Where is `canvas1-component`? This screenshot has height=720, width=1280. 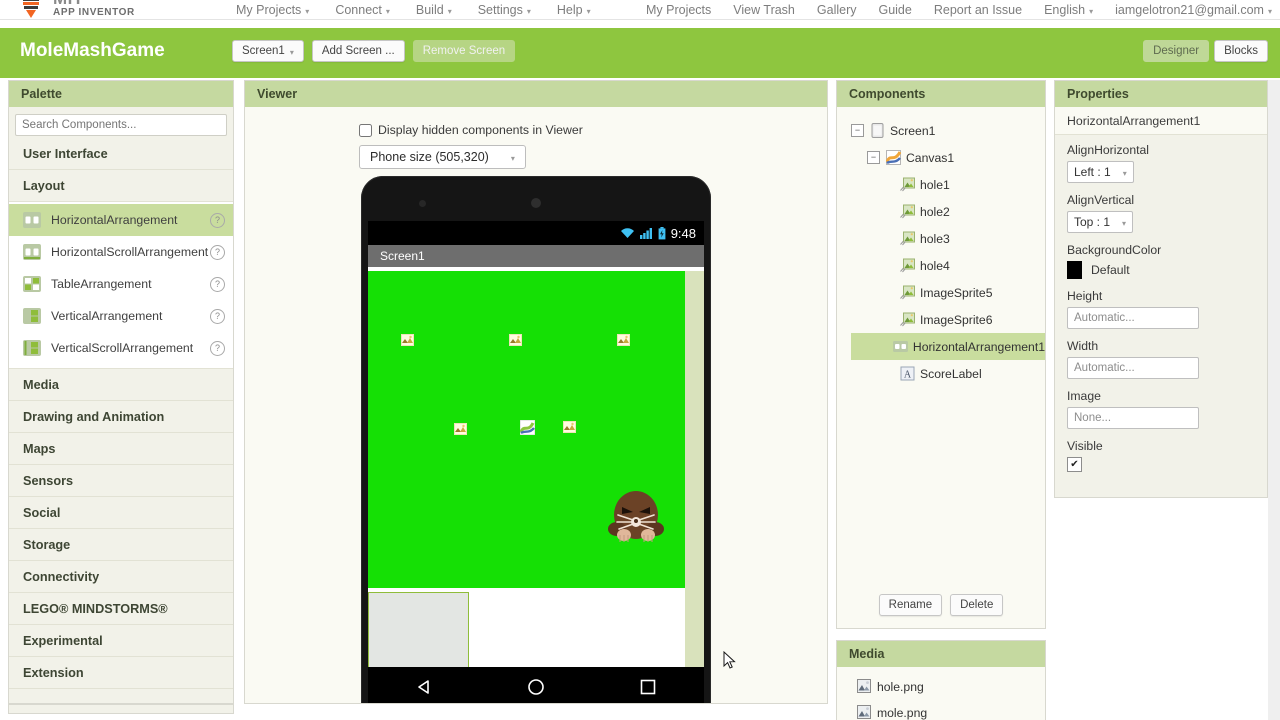
canvas1-component is located at coordinates (526, 429).